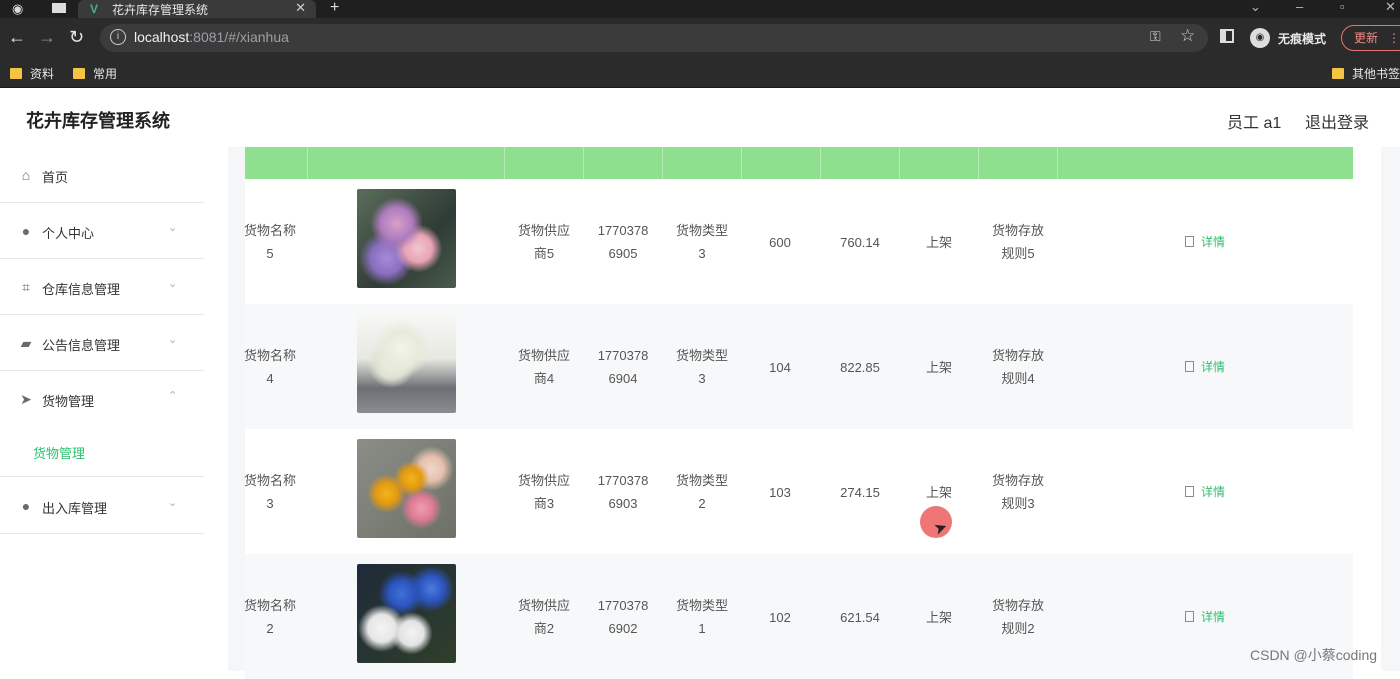 The image size is (1400, 679). I want to click on key-icon: ⚿, so click(1155, 36).